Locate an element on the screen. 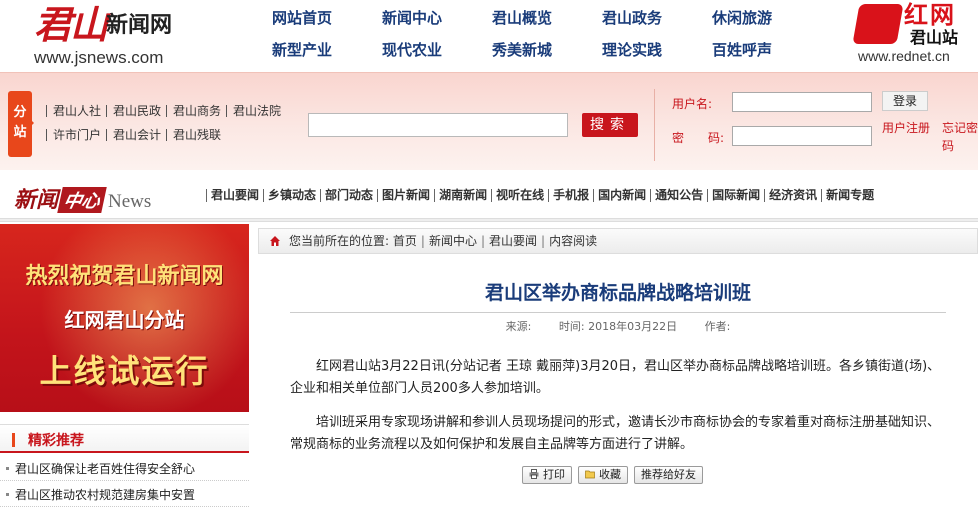  share-button: 推荐给好友 is located at coordinates (668, 475).